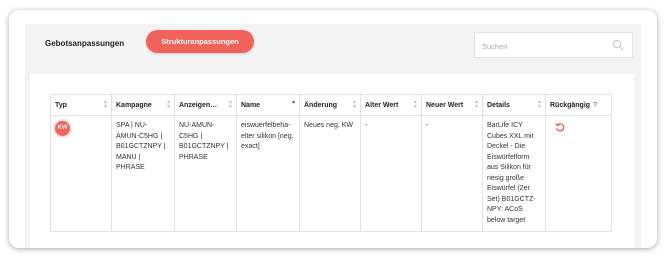 The width and height of the screenshot is (670, 262). Describe the element at coordinates (81, 173) in the screenshot. I see `cell-typ: KW` at that location.